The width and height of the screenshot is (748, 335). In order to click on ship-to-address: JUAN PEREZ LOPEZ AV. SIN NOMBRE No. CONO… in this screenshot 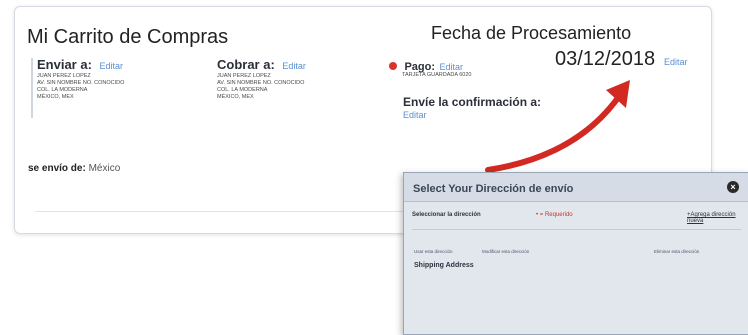, I will do `click(80, 87)`.